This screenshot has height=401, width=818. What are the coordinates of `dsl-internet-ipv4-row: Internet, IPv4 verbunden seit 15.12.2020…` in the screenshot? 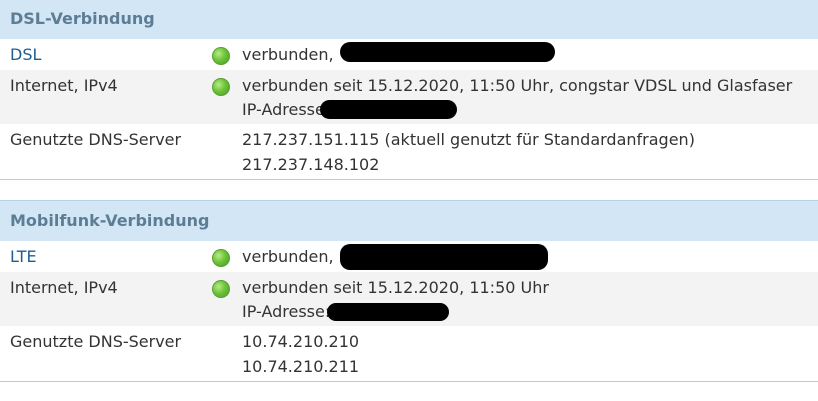 It's located at (409, 97).